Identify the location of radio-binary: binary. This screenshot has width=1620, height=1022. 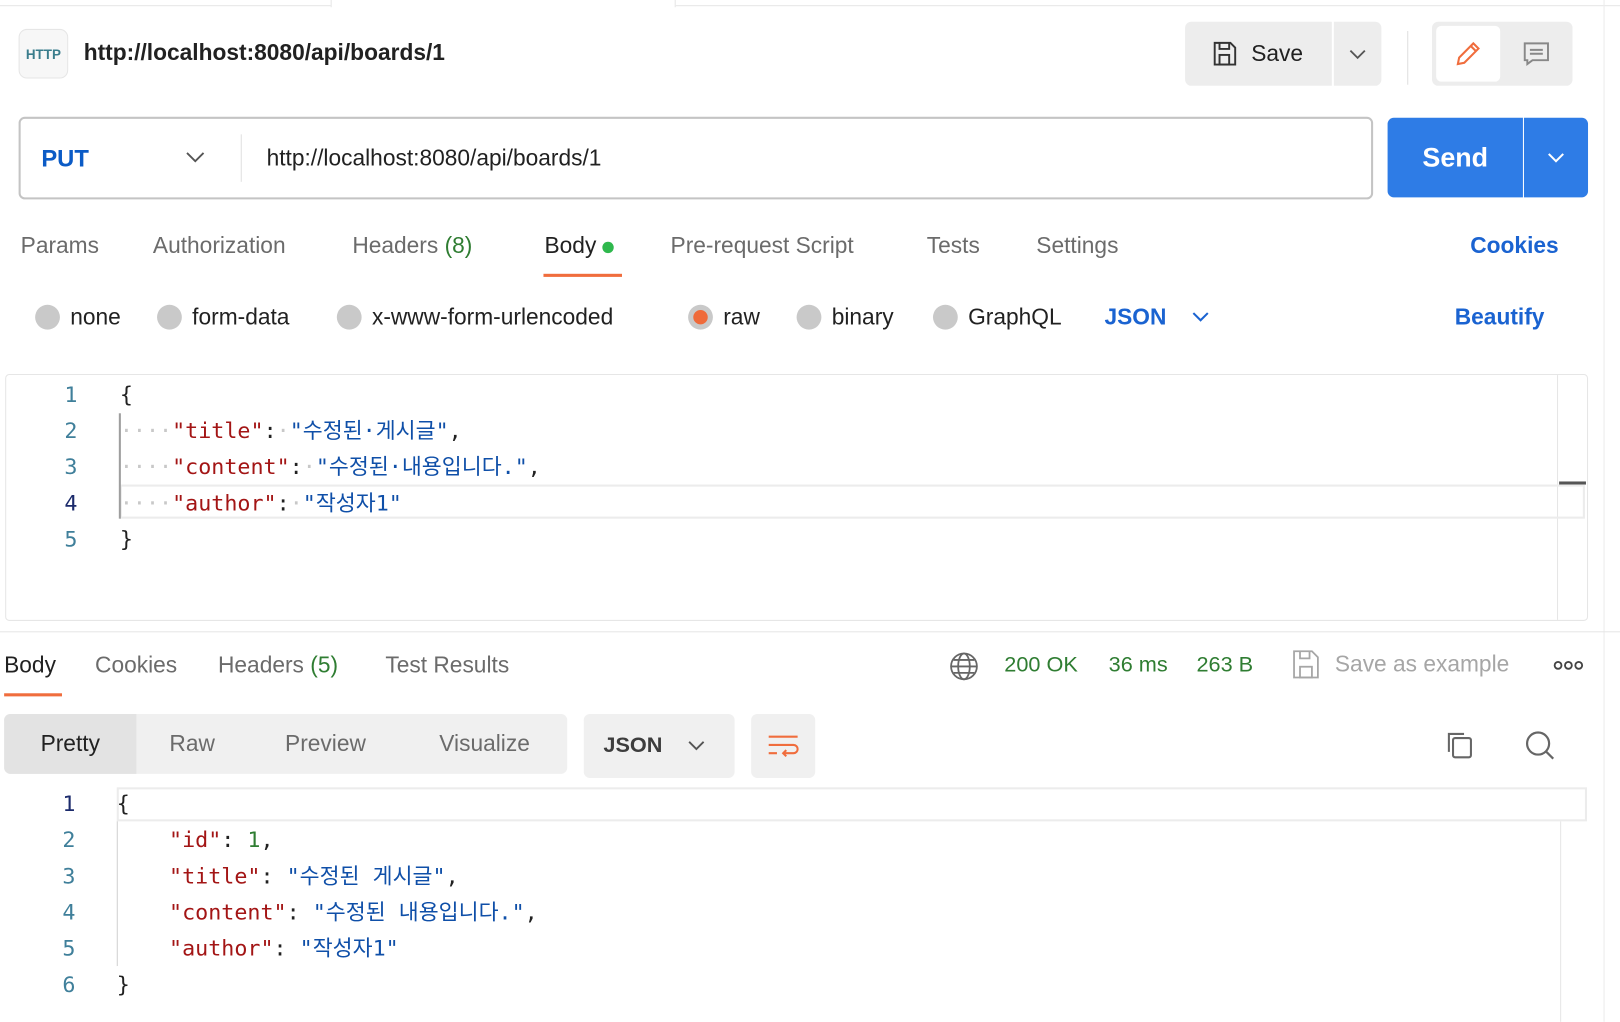
(845, 317).